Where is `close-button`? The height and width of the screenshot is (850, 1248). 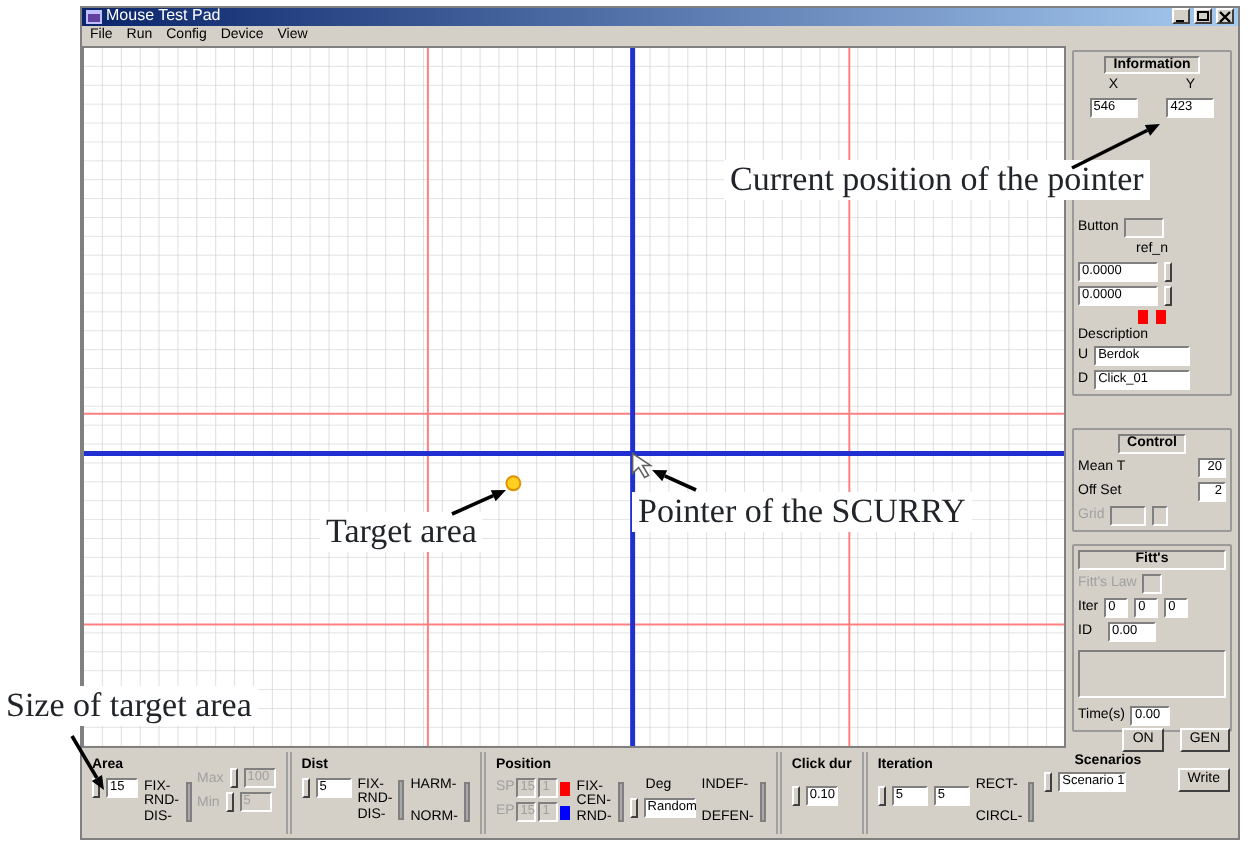 close-button is located at coordinates (1225, 16).